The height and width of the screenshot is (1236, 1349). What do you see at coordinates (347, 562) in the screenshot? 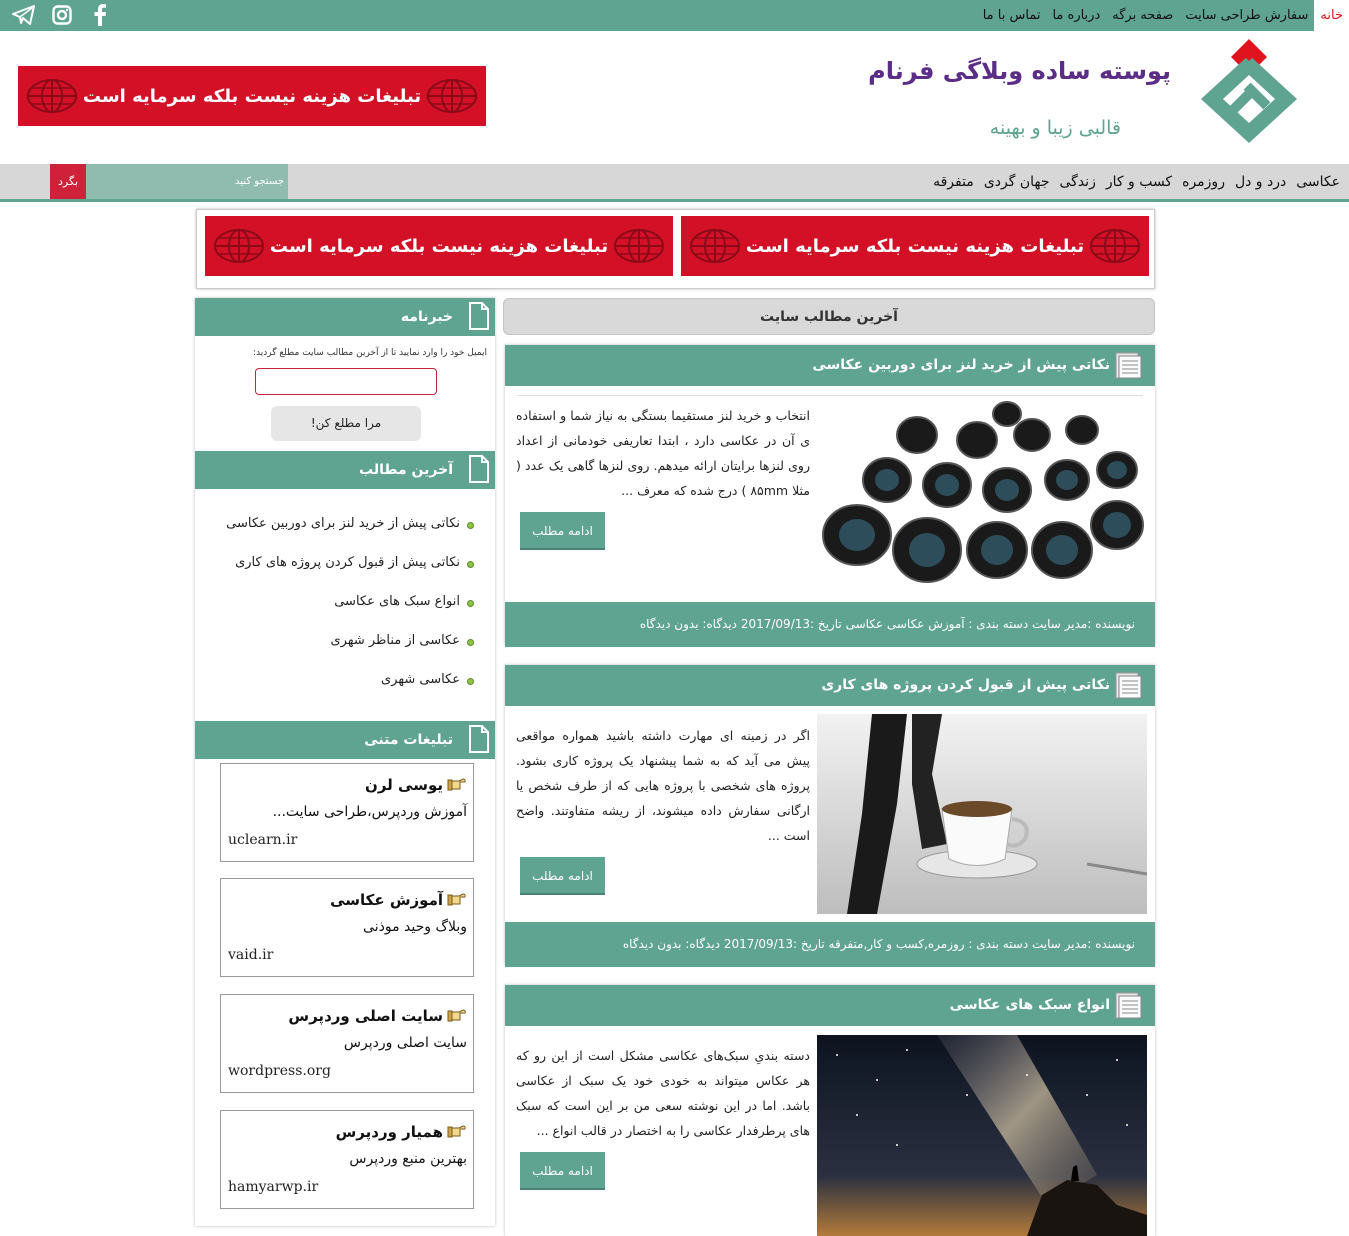
I see `latest-post-link: نکاتی پیش از قبول کردن پروژه های کاری` at bounding box center [347, 562].